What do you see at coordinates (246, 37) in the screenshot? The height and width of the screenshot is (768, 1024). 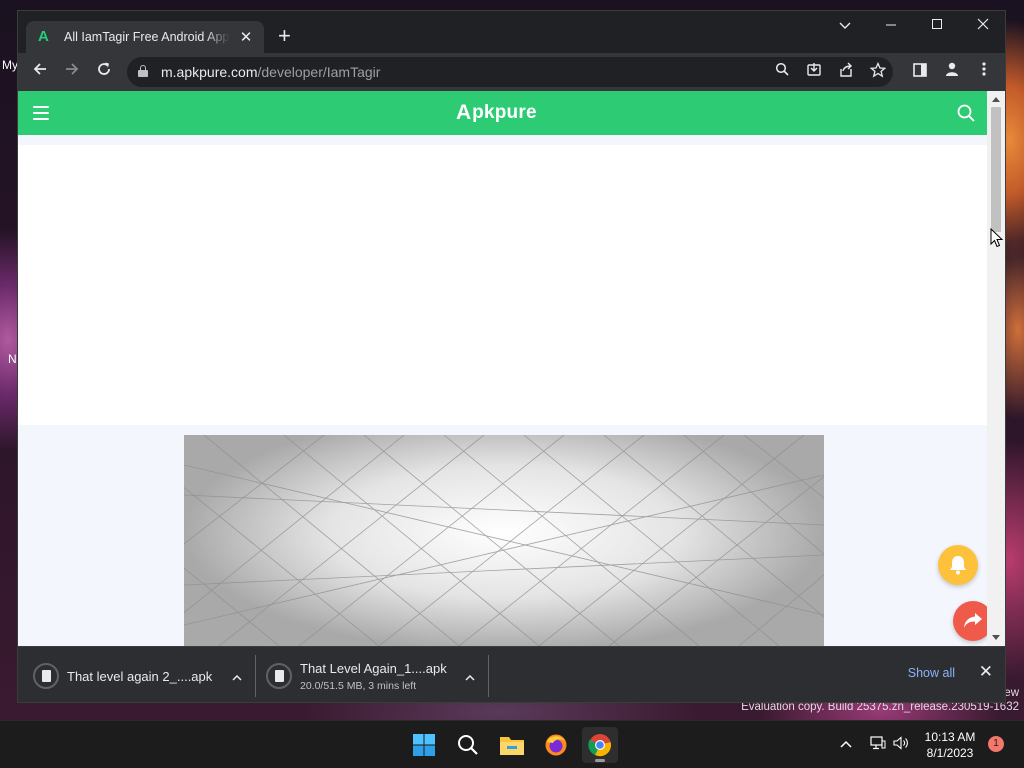 I see `tab-close-icon: ✕` at bounding box center [246, 37].